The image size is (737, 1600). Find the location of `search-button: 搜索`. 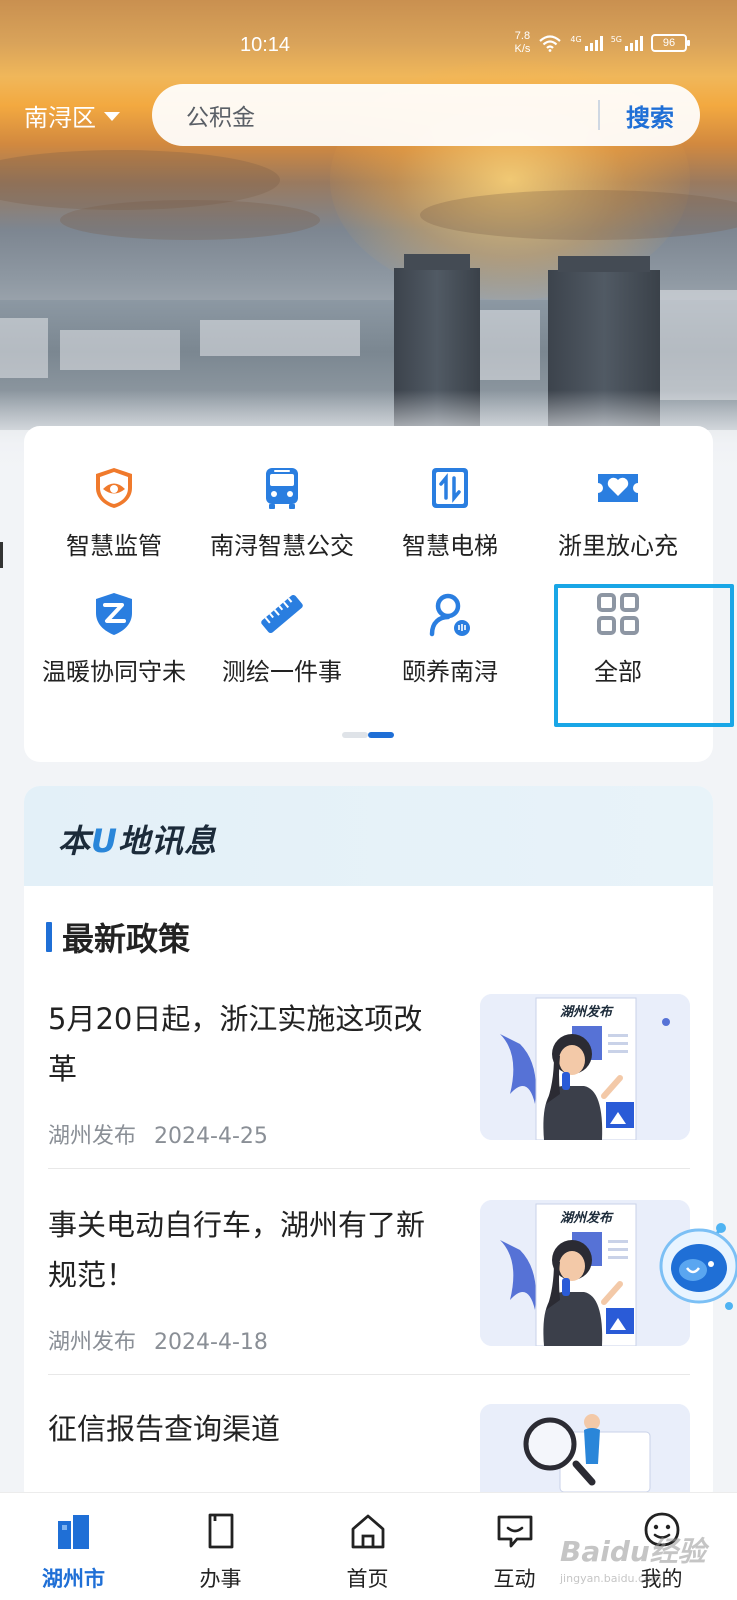

search-button: 搜索 is located at coordinates (650, 115).